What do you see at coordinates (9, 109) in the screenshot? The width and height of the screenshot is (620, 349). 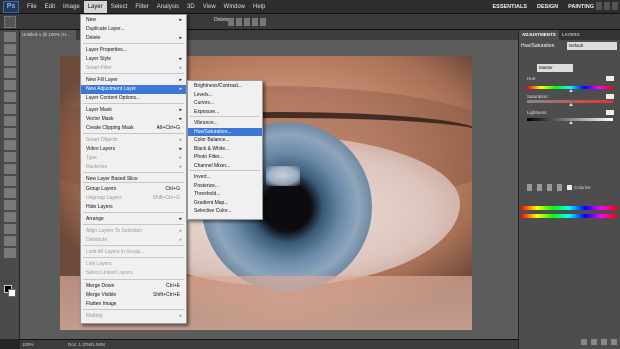 I see `healing-tool-icon` at bounding box center [9, 109].